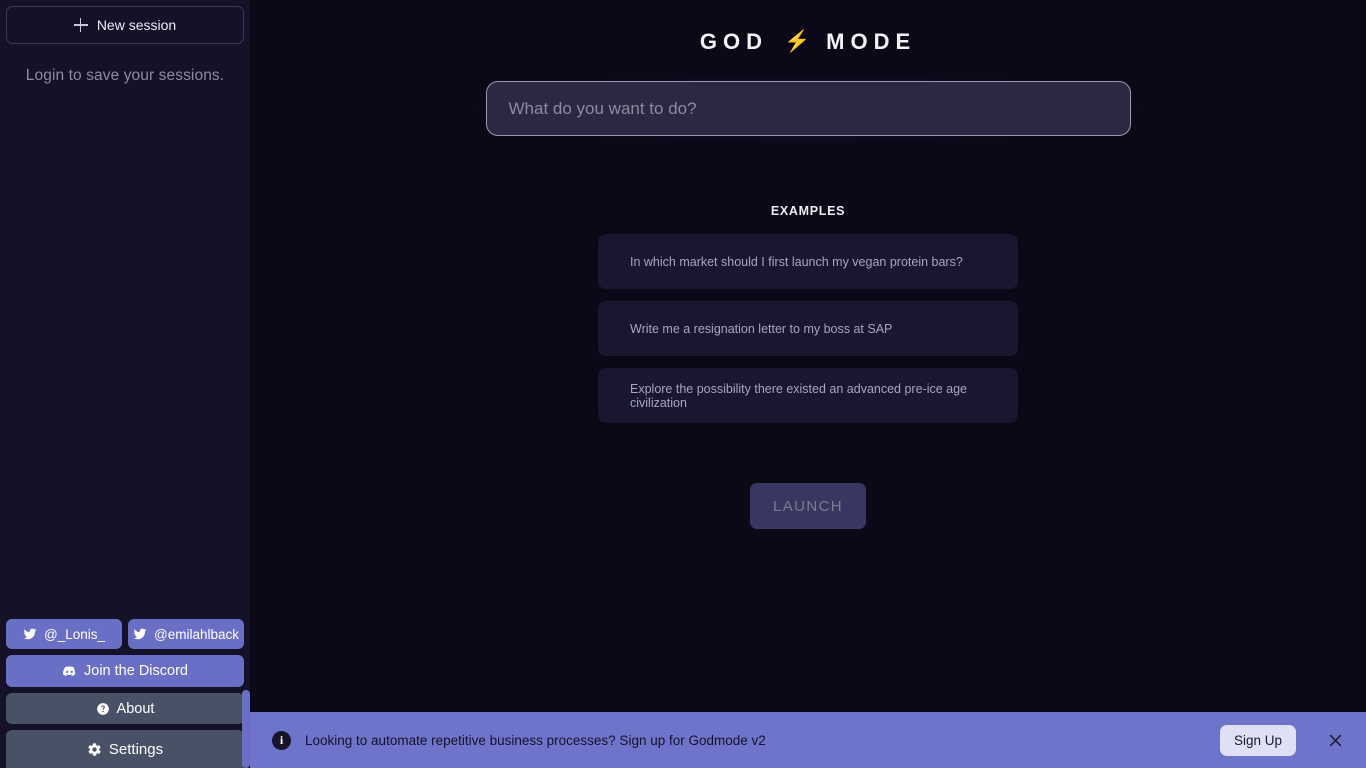 Image resolution: width=1366 pixels, height=768 pixels. What do you see at coordinates (94, 749) in the screenshot?
I see `gear-icon` at bounding box center [94, 749].